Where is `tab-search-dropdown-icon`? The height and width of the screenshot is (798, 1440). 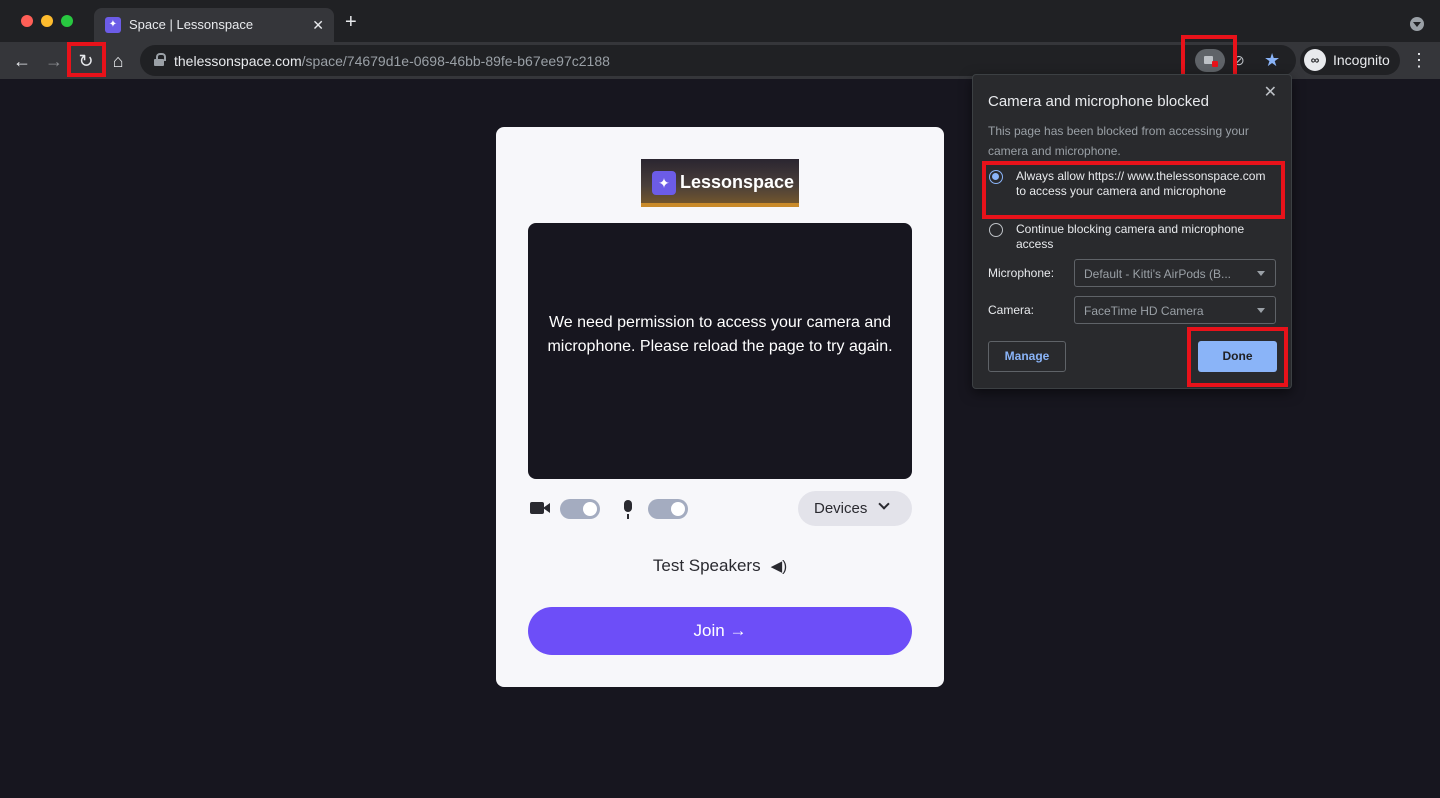 tab-search-dropdown-icon is located at coordinates (1417, 24).